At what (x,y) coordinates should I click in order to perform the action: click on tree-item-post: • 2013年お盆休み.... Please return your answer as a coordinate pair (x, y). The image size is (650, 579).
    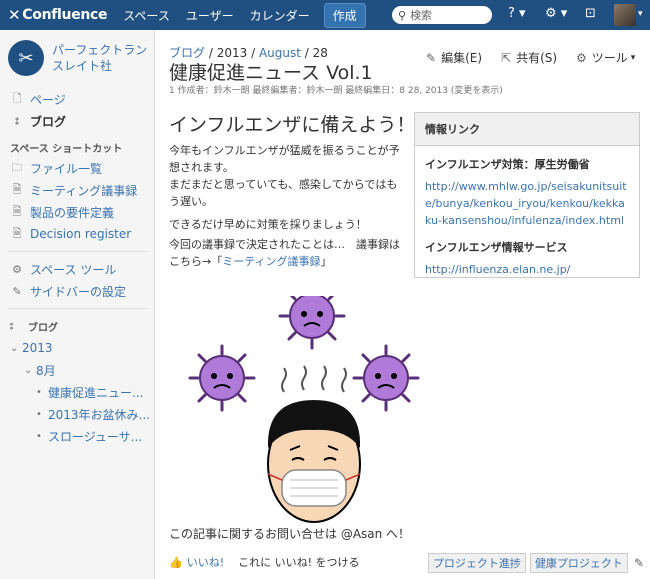
    Looking at the image, I should click on (82, 414).